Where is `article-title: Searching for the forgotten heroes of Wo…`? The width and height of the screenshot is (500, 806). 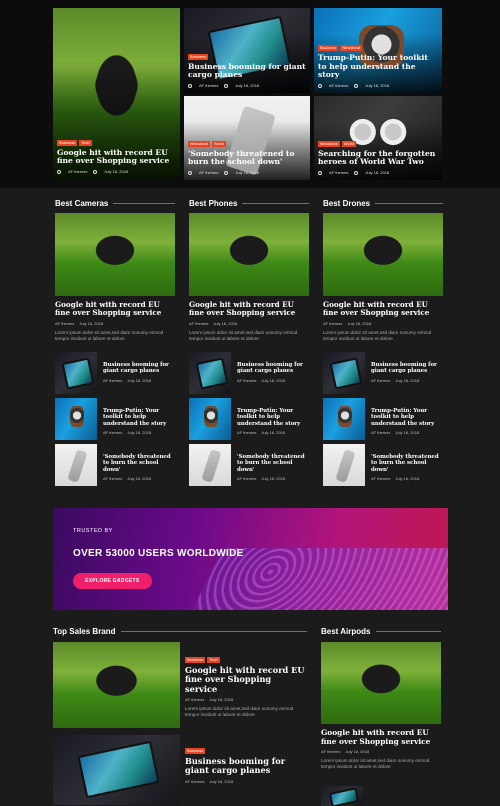
article-title: Searching for the forgotten heroes of Wo… is located at coordinates (378, 158).